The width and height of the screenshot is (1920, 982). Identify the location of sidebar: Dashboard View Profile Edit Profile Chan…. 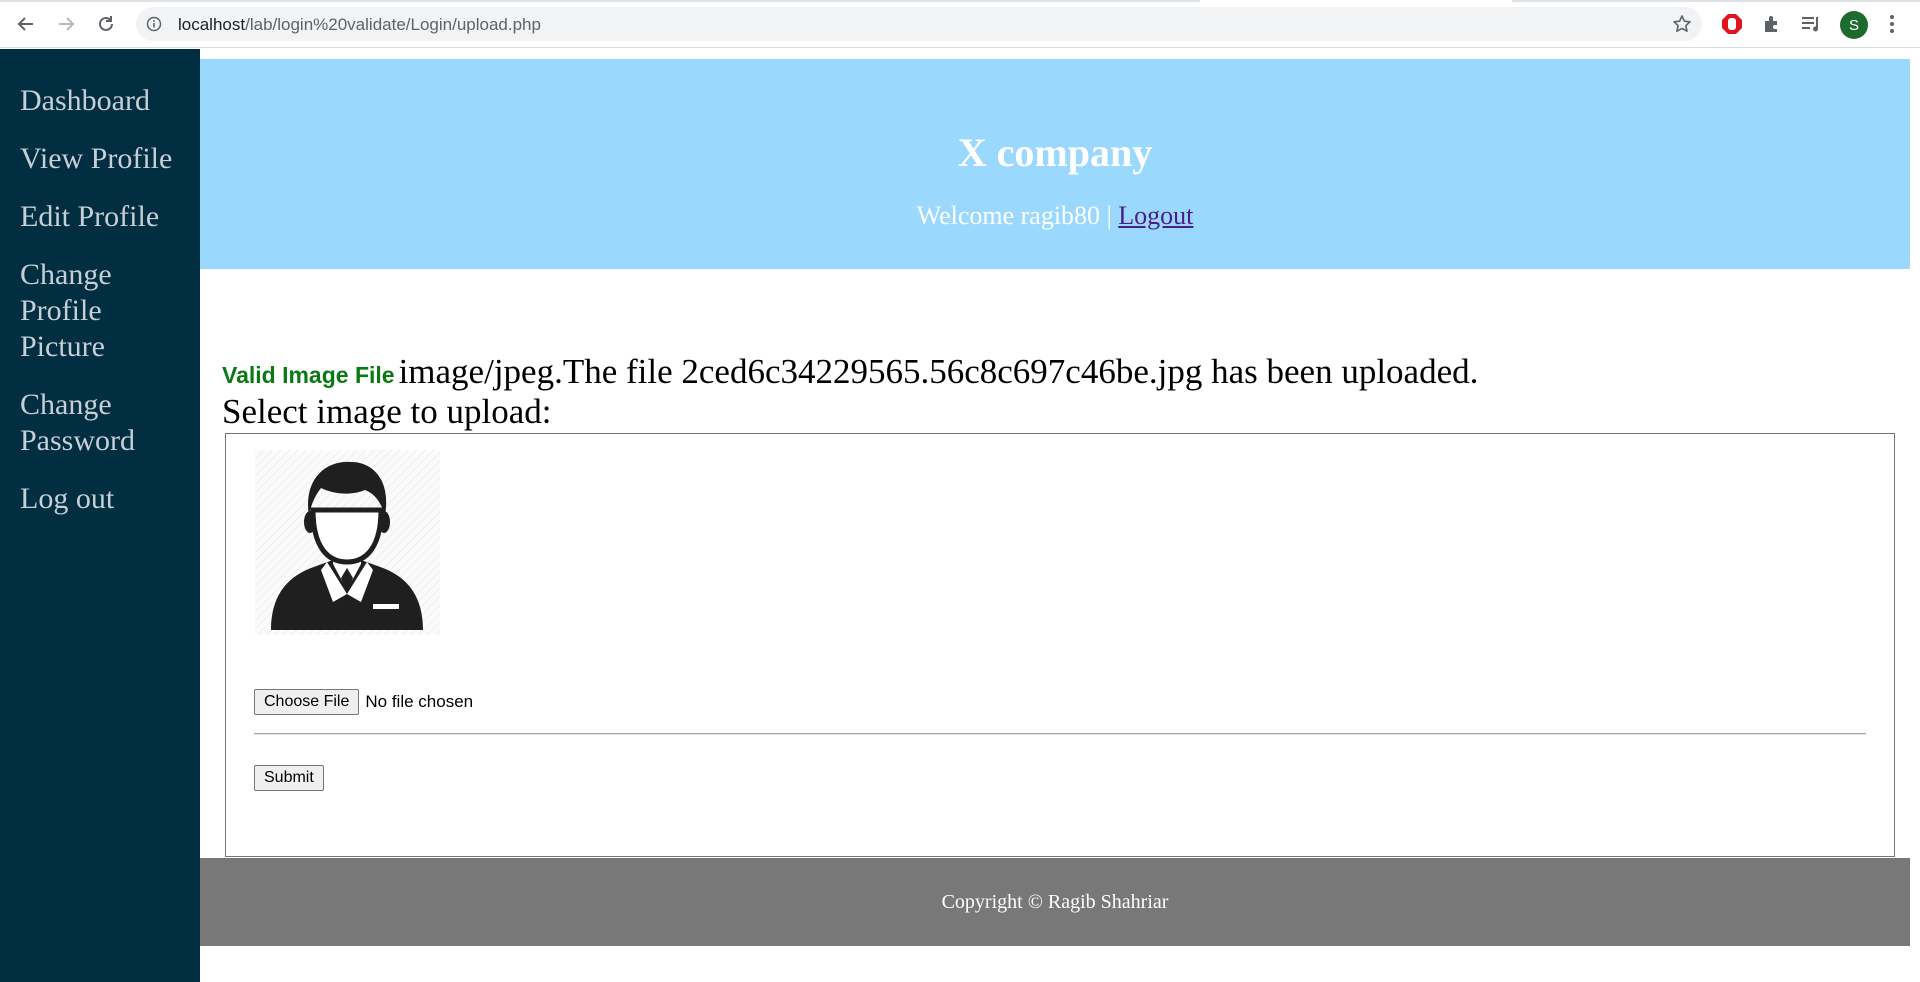
(100, 515).